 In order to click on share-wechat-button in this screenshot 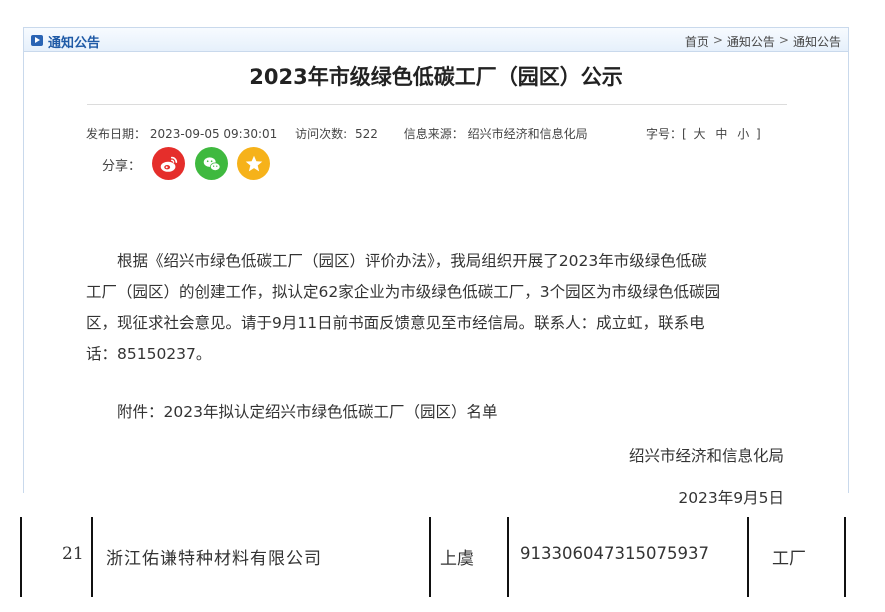, I will do `click(211, 163)`.